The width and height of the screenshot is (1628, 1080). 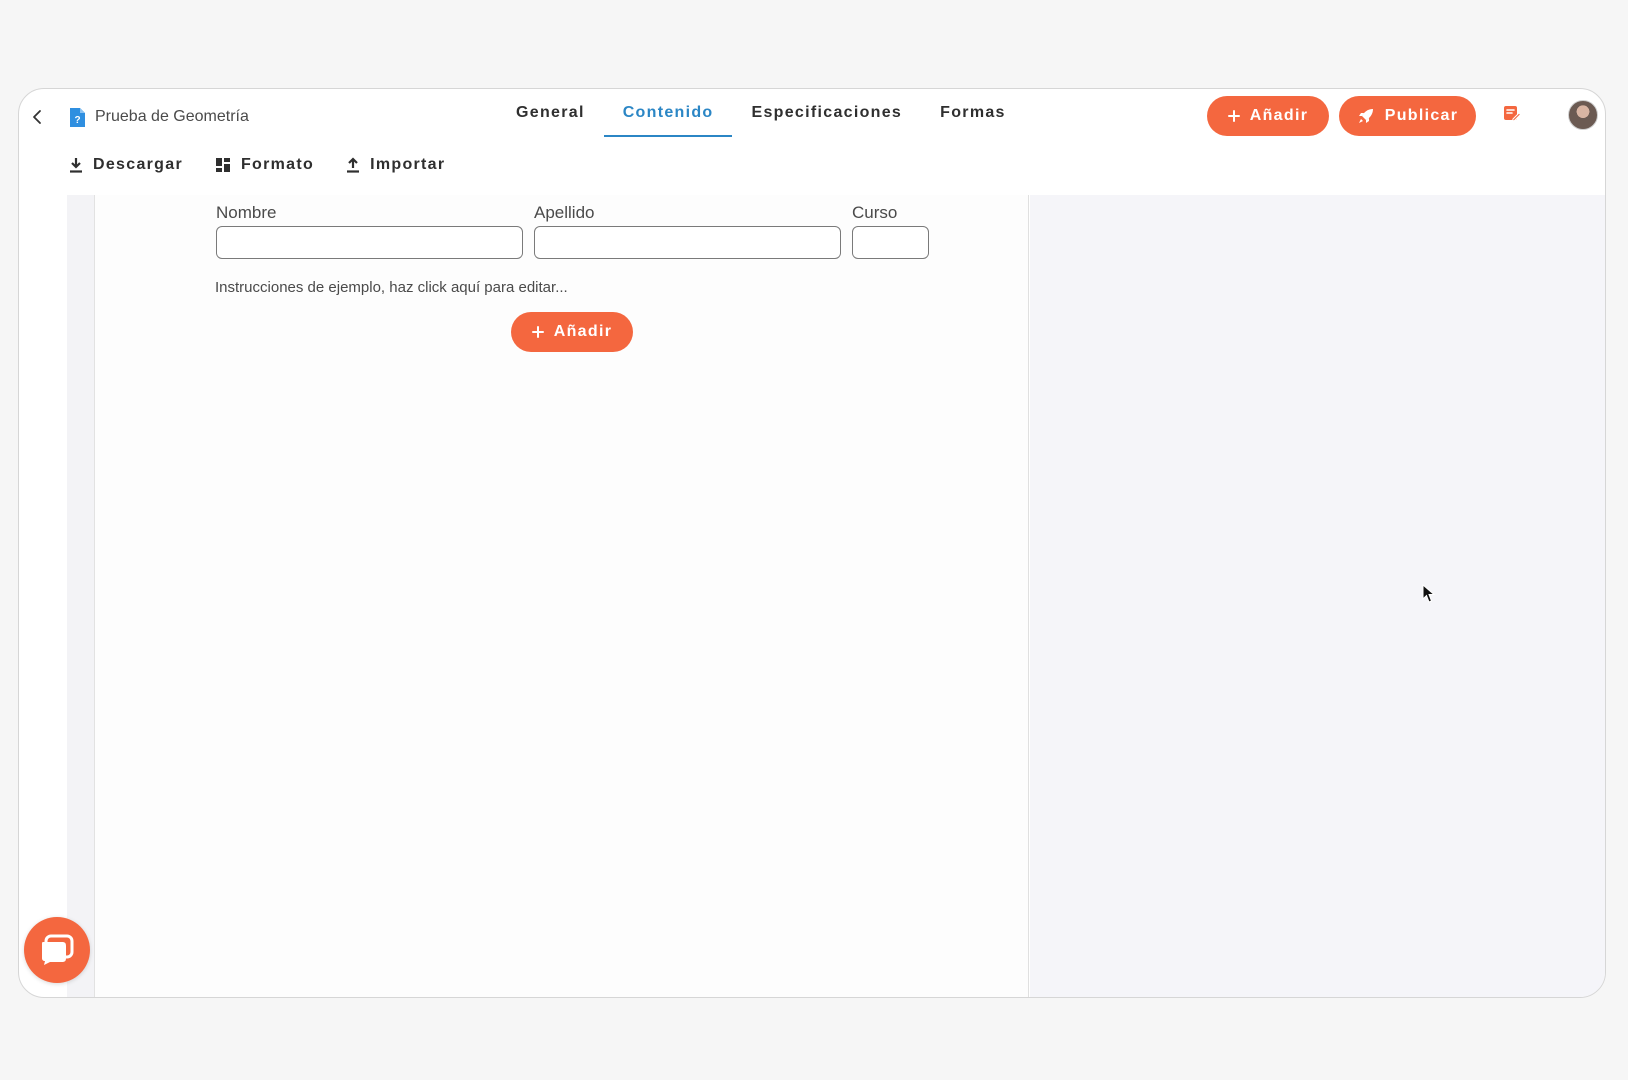 I want to click on download-button: Descargar, so click(x=126, y=165).